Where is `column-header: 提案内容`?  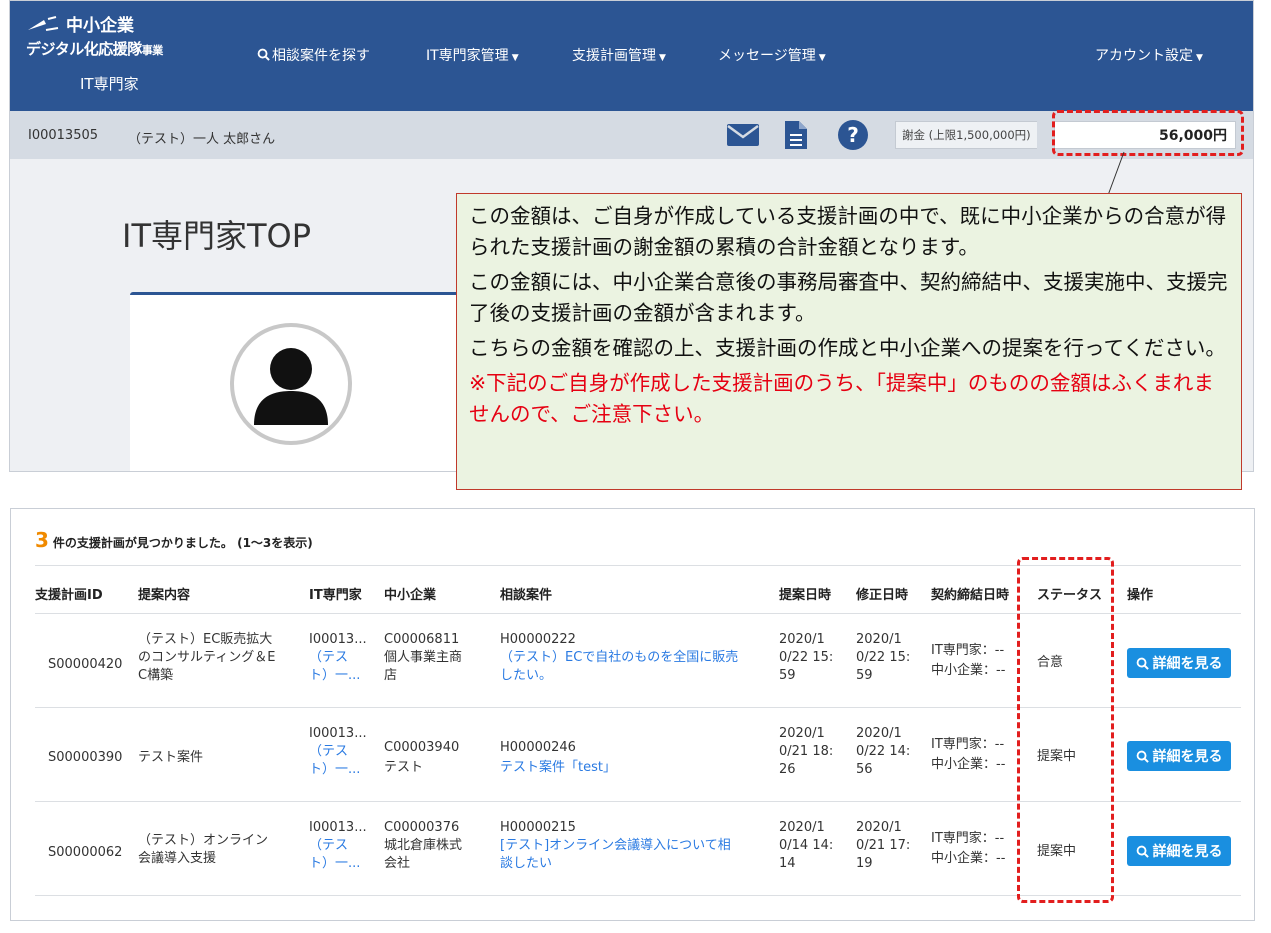 column-header: 提案内容 is located at coordinates (164, 595).